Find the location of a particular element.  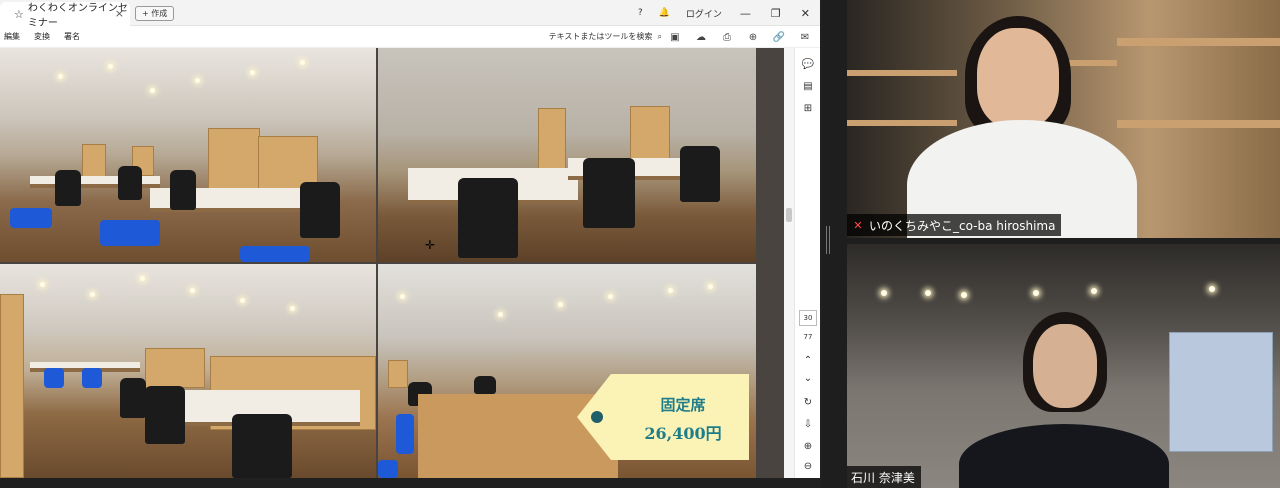

titlebar-controls: ? 🔔 ログイン — ❐ ✕ is located at coordinates (725, 13).